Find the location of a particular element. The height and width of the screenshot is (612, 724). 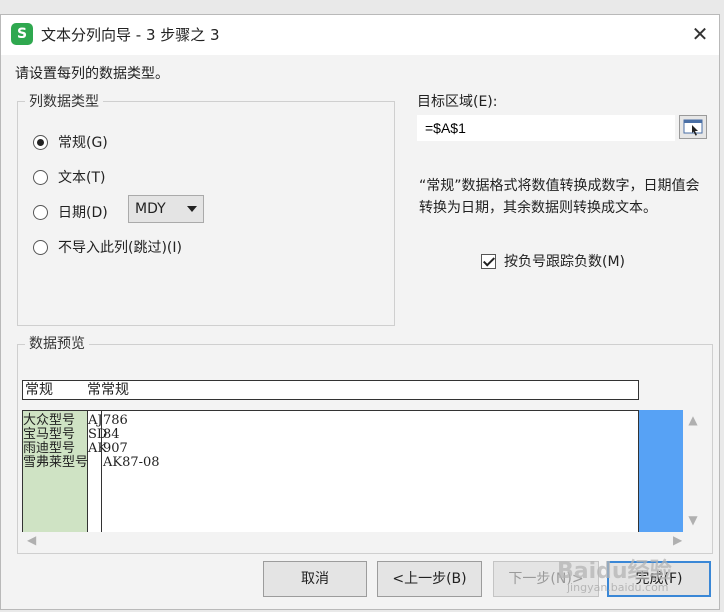

negative-sign-checkbox-row: 按负号跟踪负数(M) is located at coordinates (553, 261).